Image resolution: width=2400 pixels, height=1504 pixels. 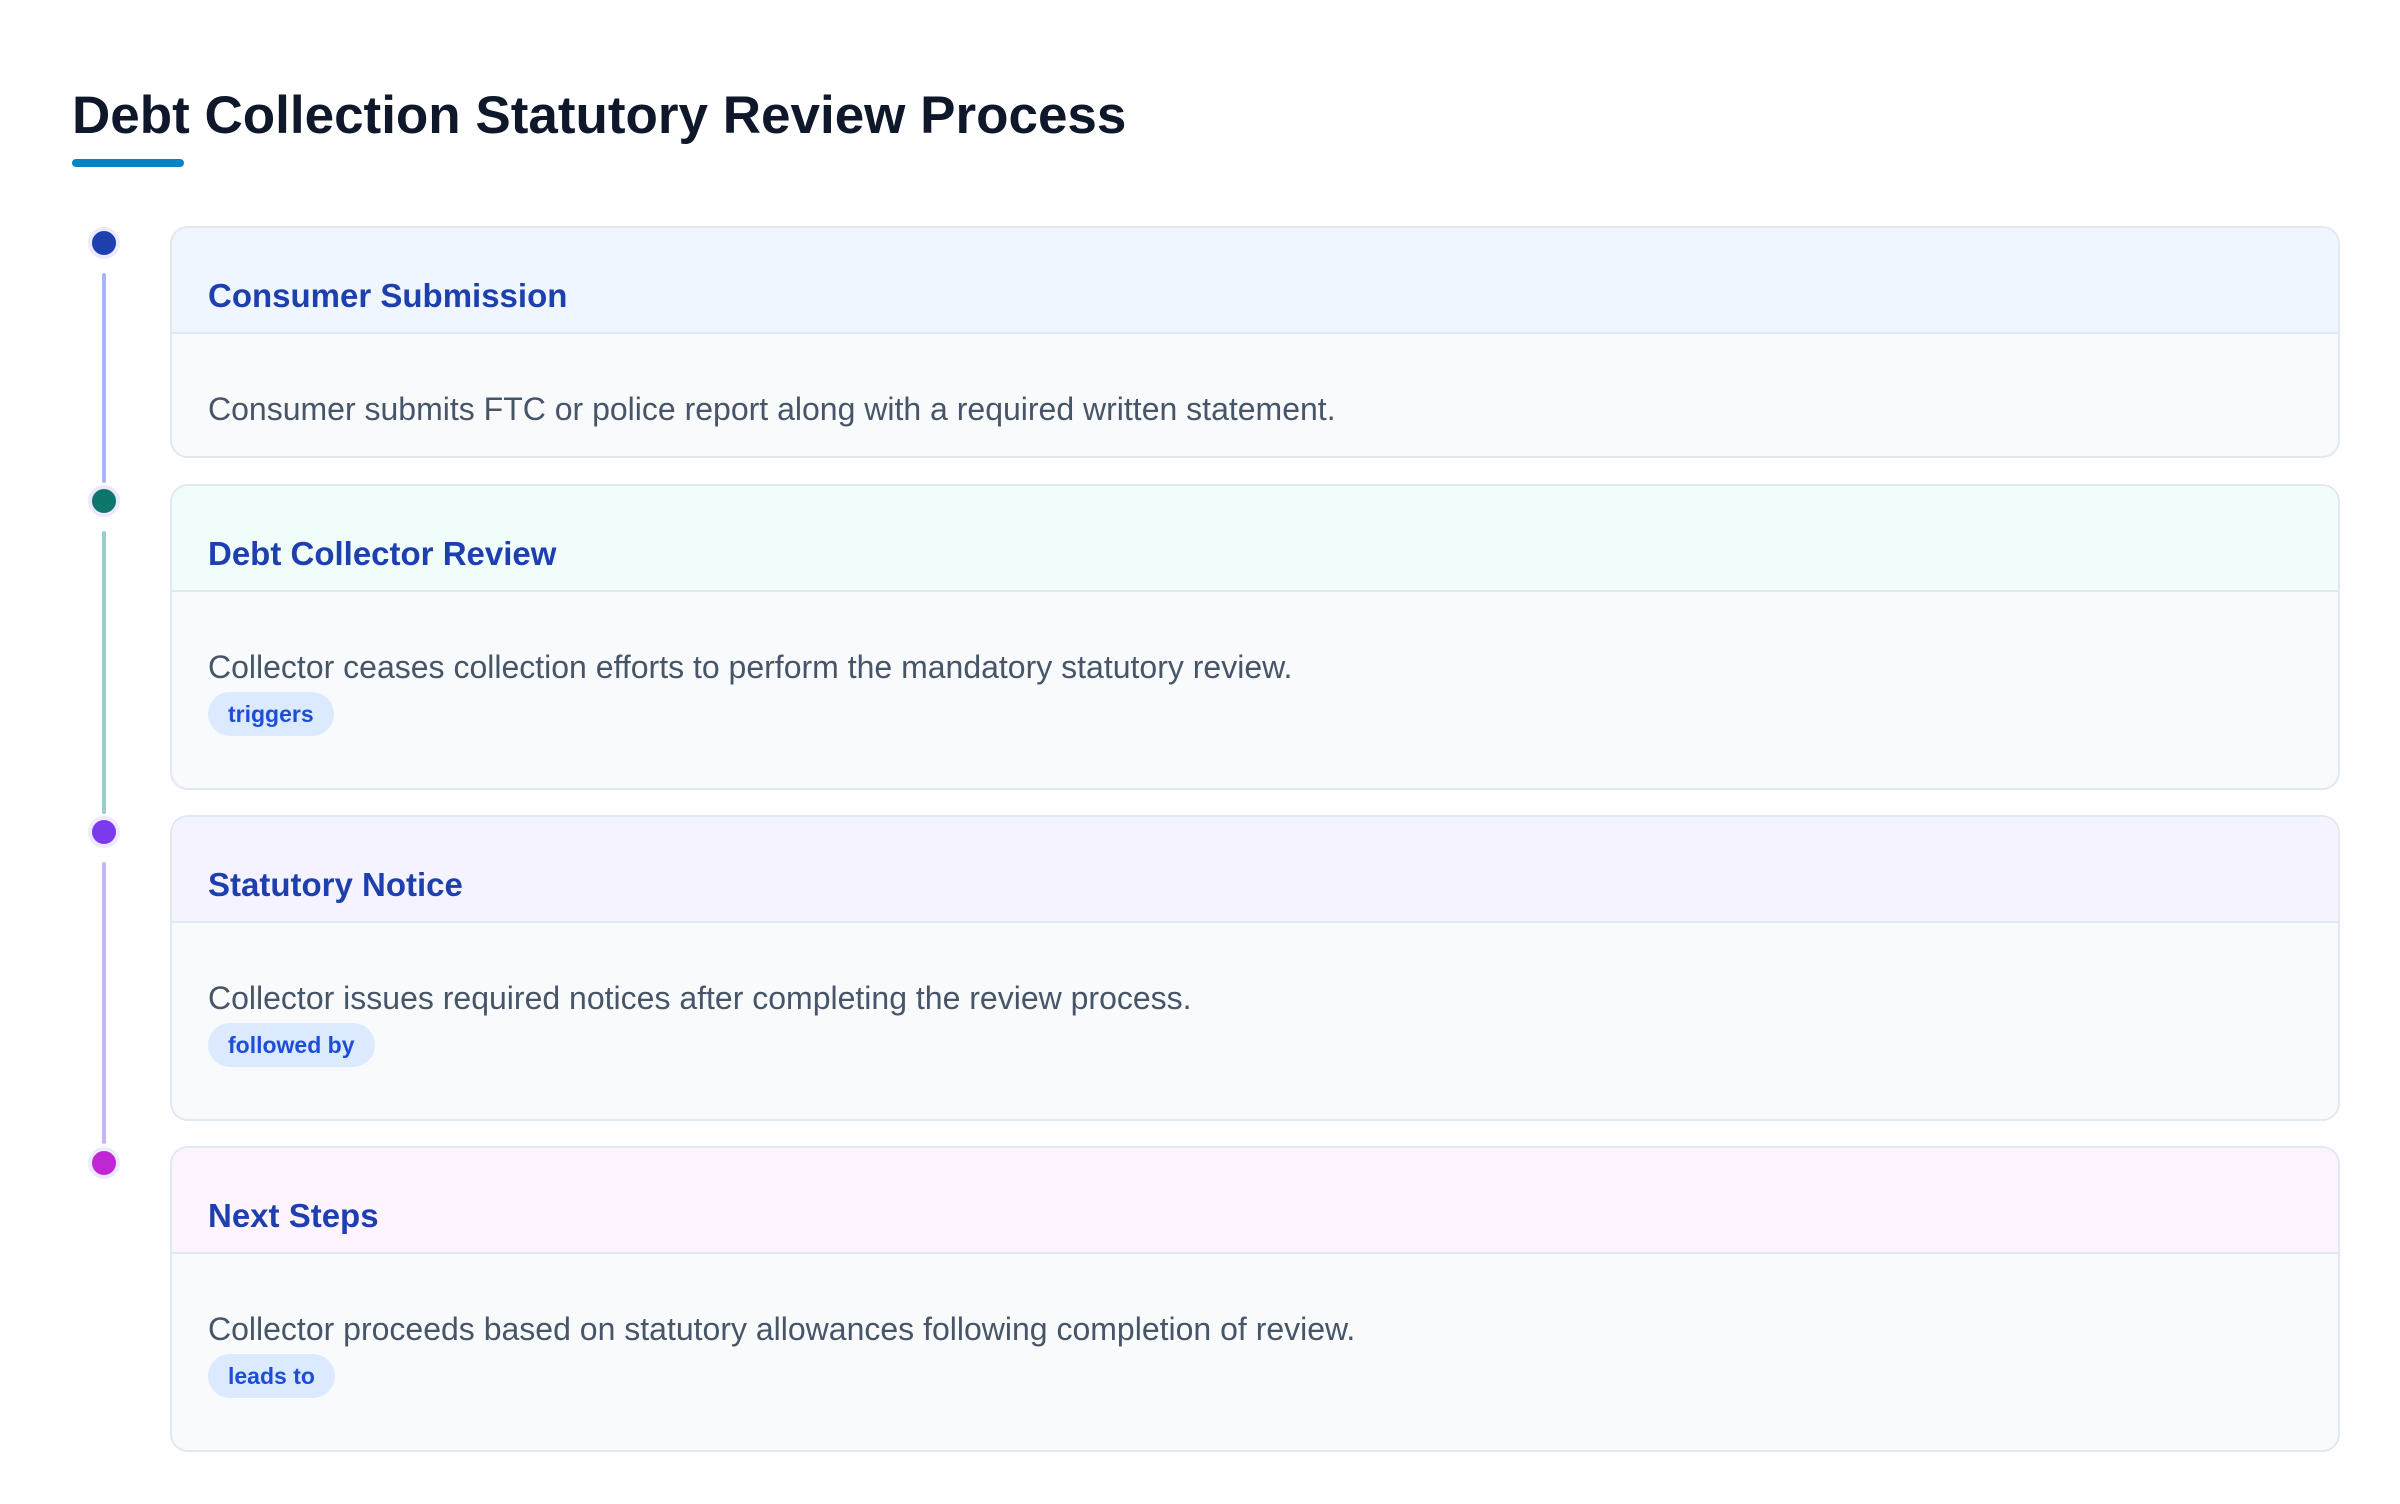 What do you see at coordinates (1255, 870) in the screenshot?
I see `step-card-header: Statutory Notice` at bounding box center [1255, 870].